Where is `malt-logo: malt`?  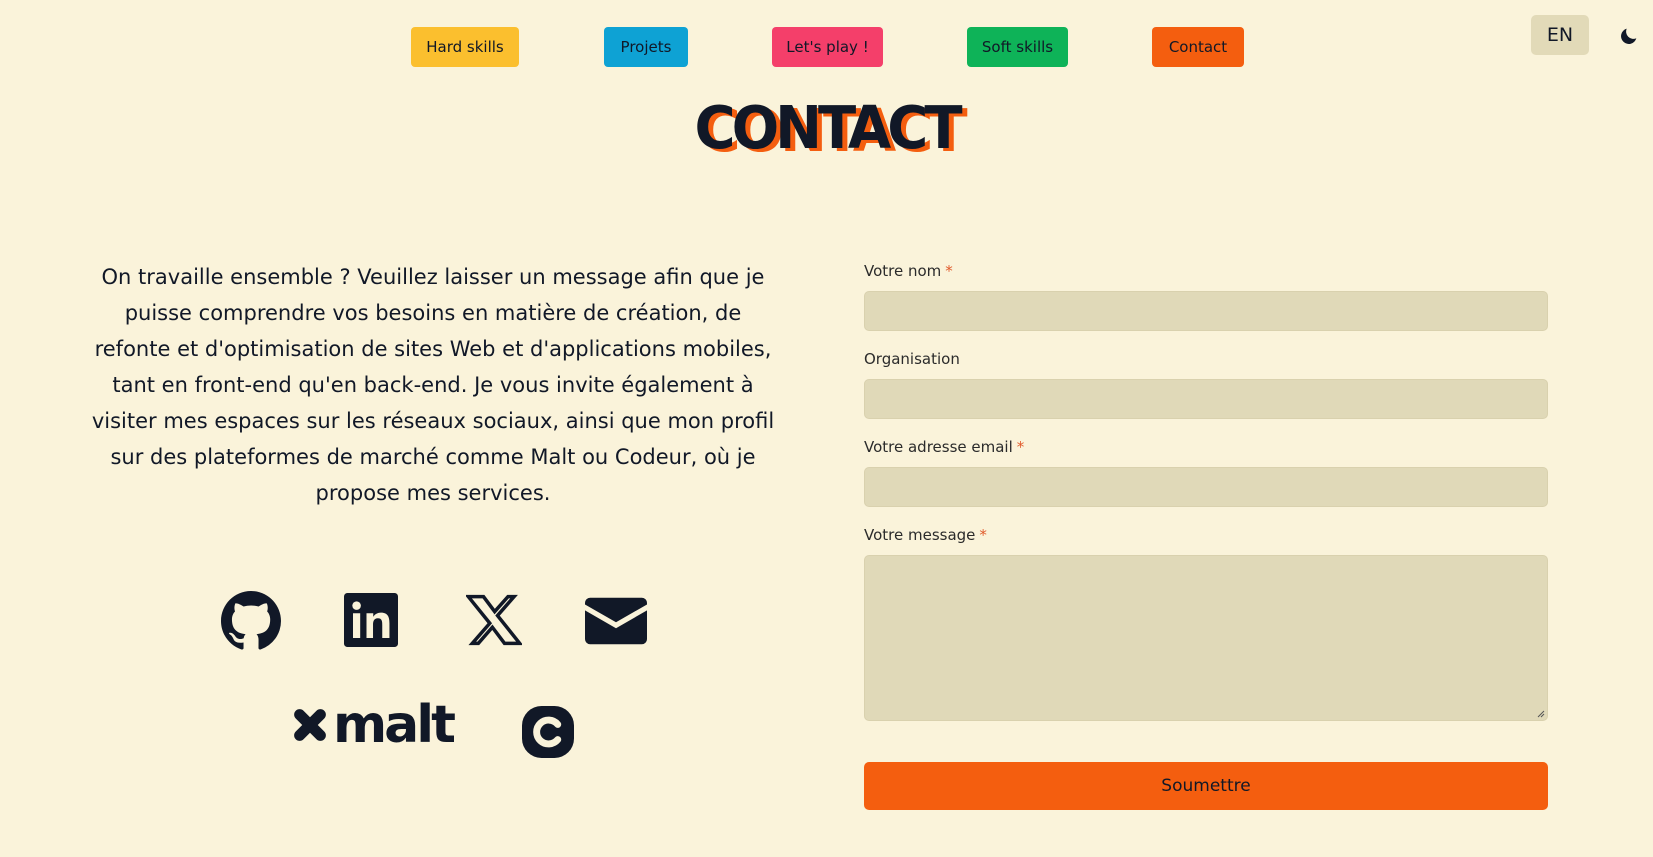
malt-logo: malt is located at coordinates (372, 725).